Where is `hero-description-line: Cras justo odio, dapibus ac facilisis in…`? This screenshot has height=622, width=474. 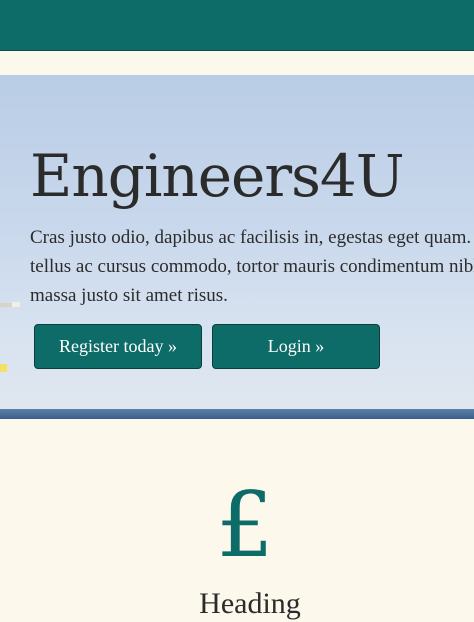 hero-description-line: Cras justo odio, dapibus ac facilisis in… is located at coordinates (252, 237).